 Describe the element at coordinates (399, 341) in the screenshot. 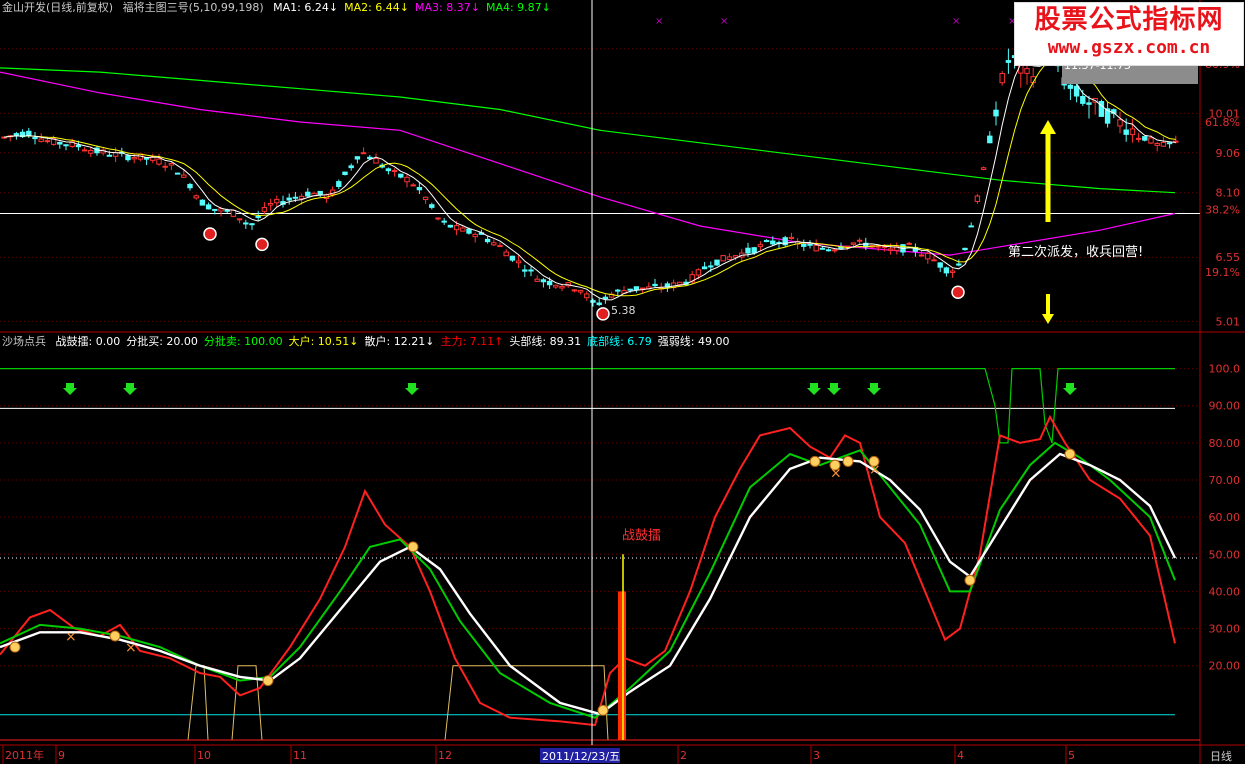

I see `sub-legend-4: 散户: 12.21↓` at that location.